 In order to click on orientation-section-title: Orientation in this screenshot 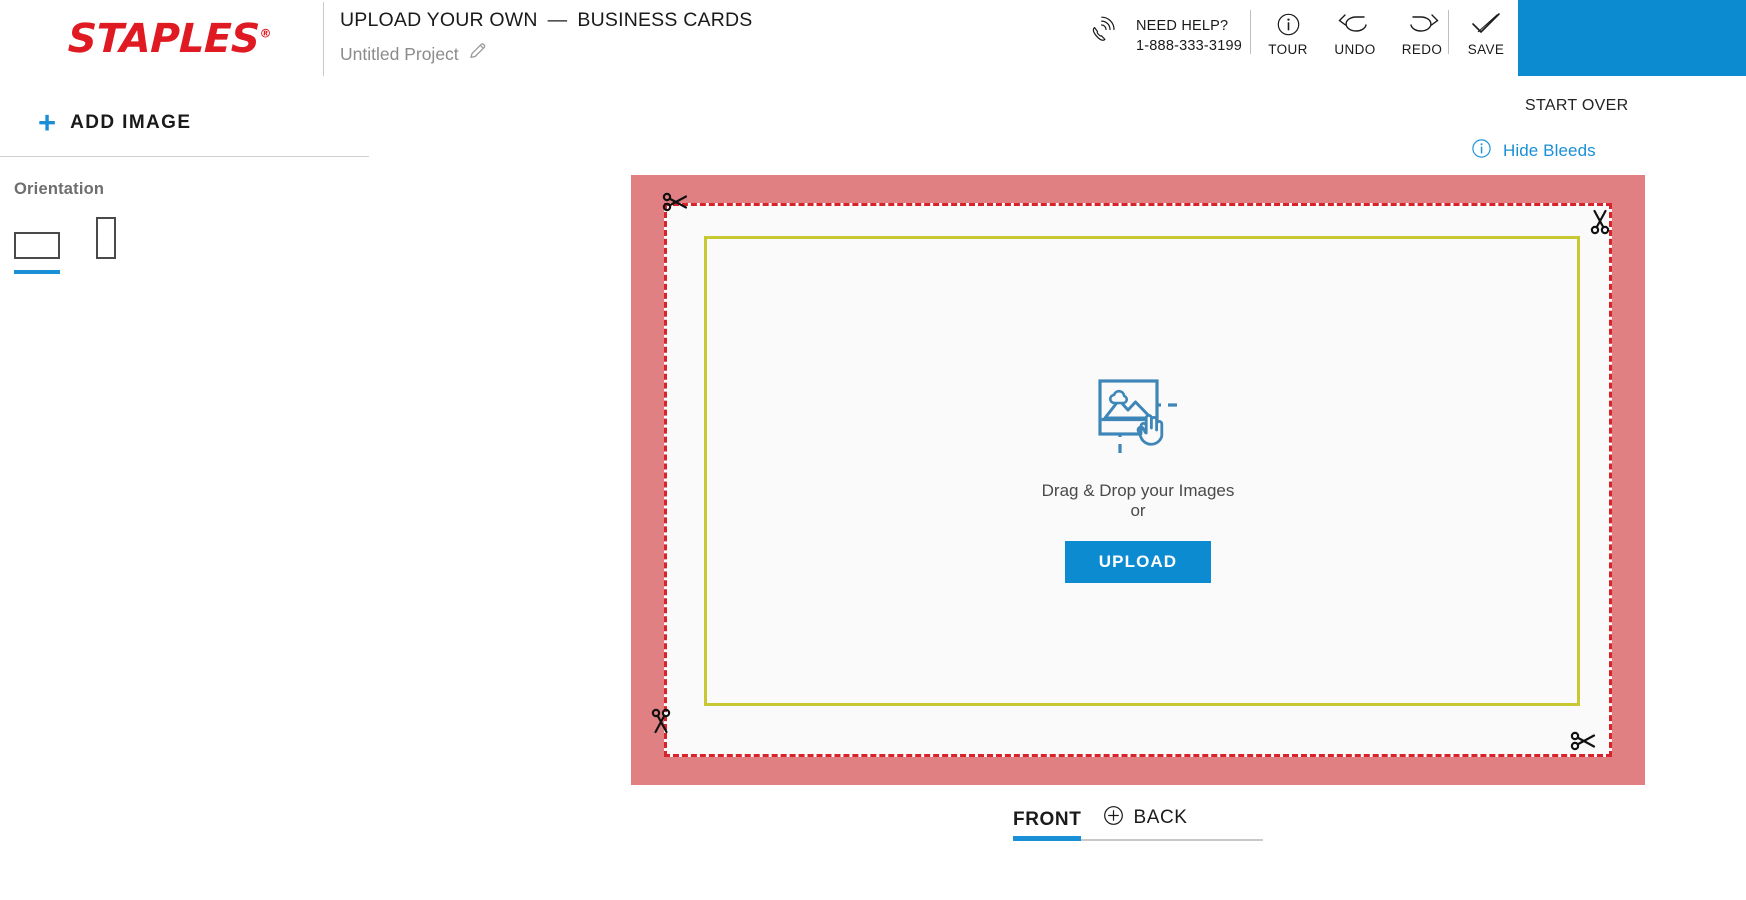, I will do `click(59, 189)`.